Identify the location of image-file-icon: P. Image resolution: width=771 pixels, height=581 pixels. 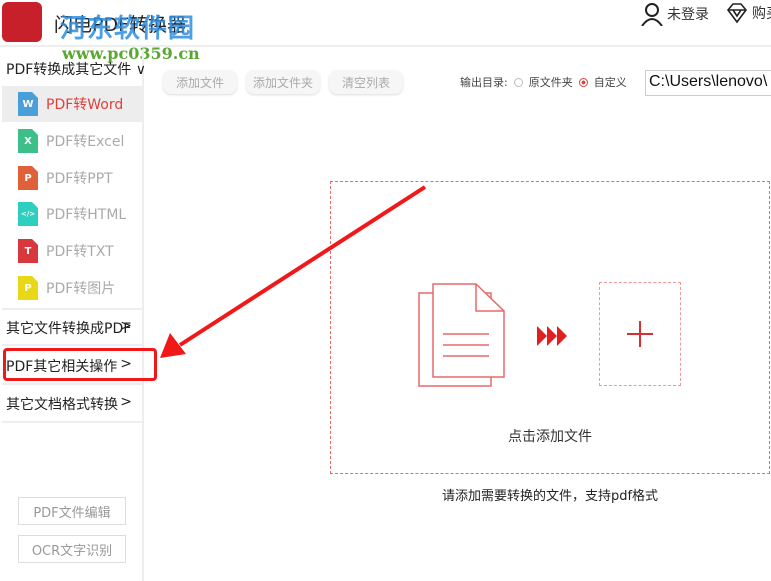
(28, 288).